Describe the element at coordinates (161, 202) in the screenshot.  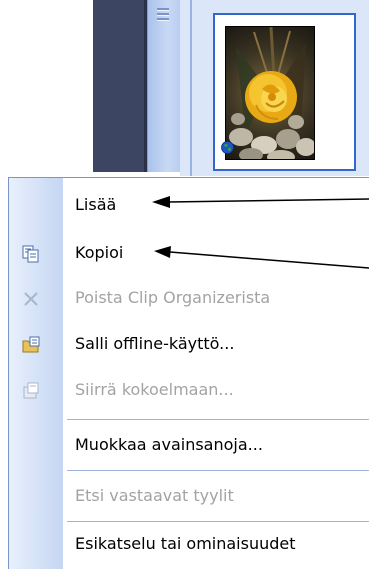
I see `callout-arrowhead-insert` at that location.